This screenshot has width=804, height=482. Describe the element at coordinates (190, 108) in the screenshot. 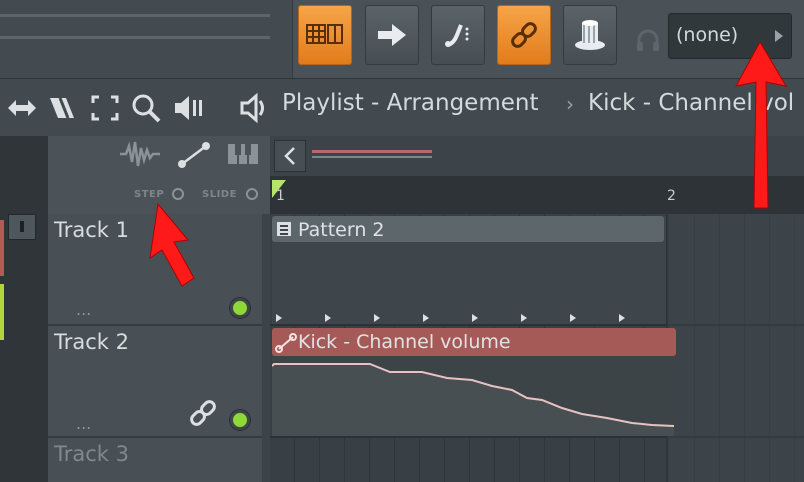

I see `speaker-icon` at that location.